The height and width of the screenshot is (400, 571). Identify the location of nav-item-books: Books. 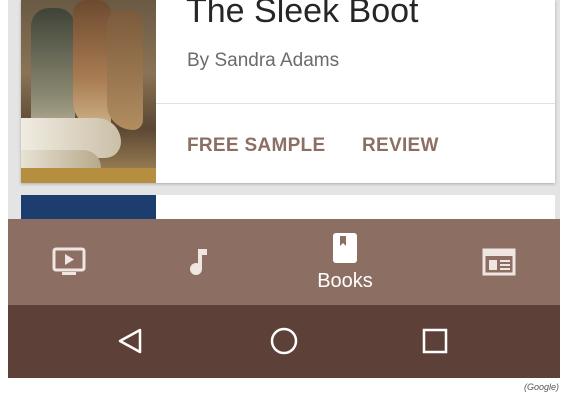
(345, 262).